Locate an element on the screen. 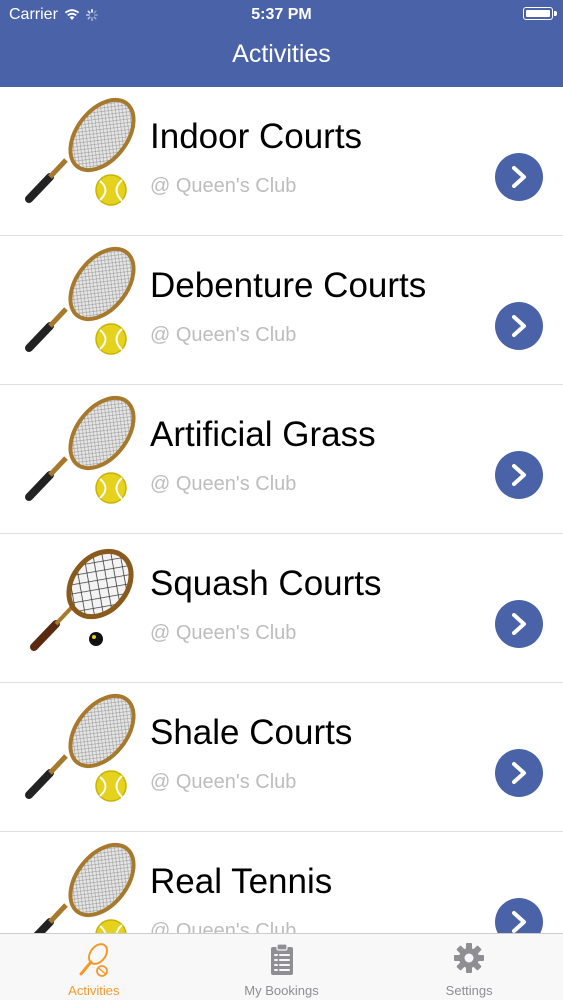 This screenshot has width=563, height=1000. activity-name: Shale Courts is located at coordinates (251, 732).